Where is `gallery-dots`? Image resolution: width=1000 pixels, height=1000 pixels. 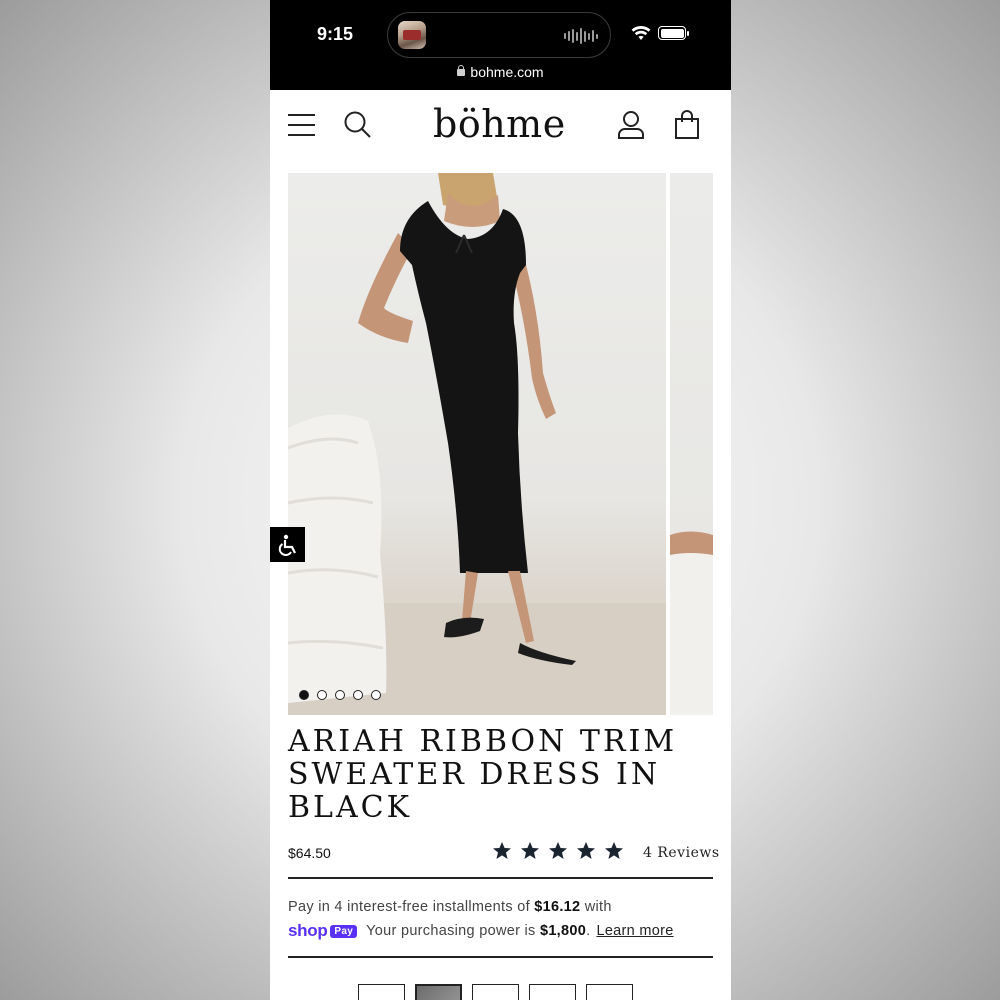
gallery-dots is located at coordinates (340, 695).